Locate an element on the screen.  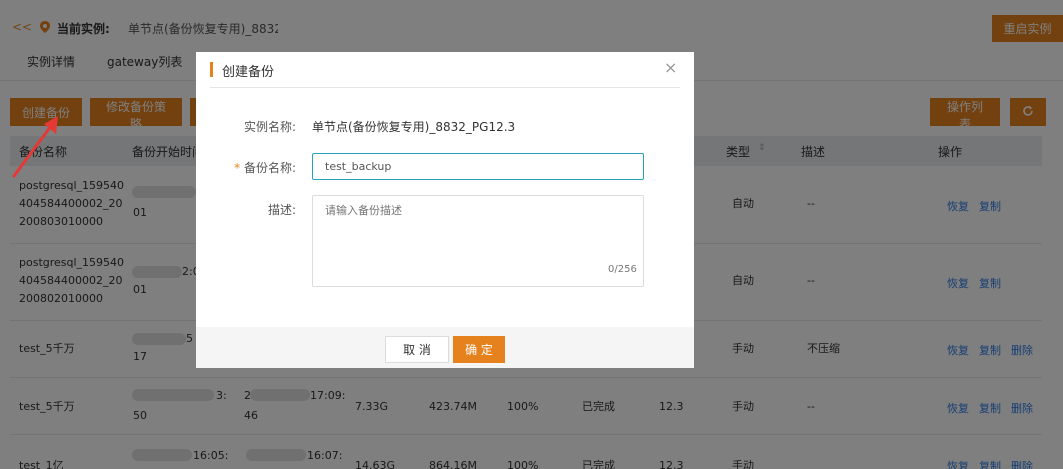
backup-name-label: * 备份名称: is located at coordinates (265, 168).